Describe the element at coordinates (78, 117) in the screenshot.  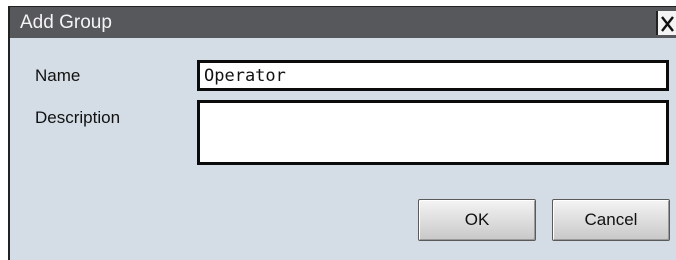
I see `description-label: Description` at that location.